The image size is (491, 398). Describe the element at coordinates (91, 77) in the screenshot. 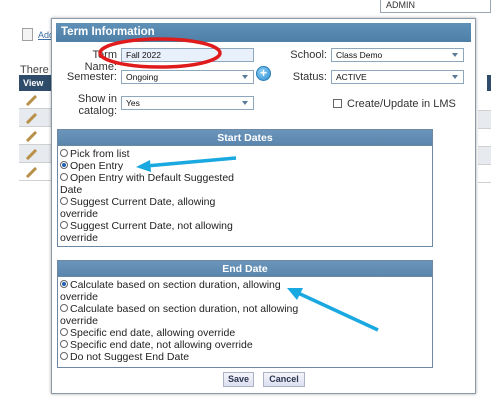

I see `semester-label: Semester:` at that location.